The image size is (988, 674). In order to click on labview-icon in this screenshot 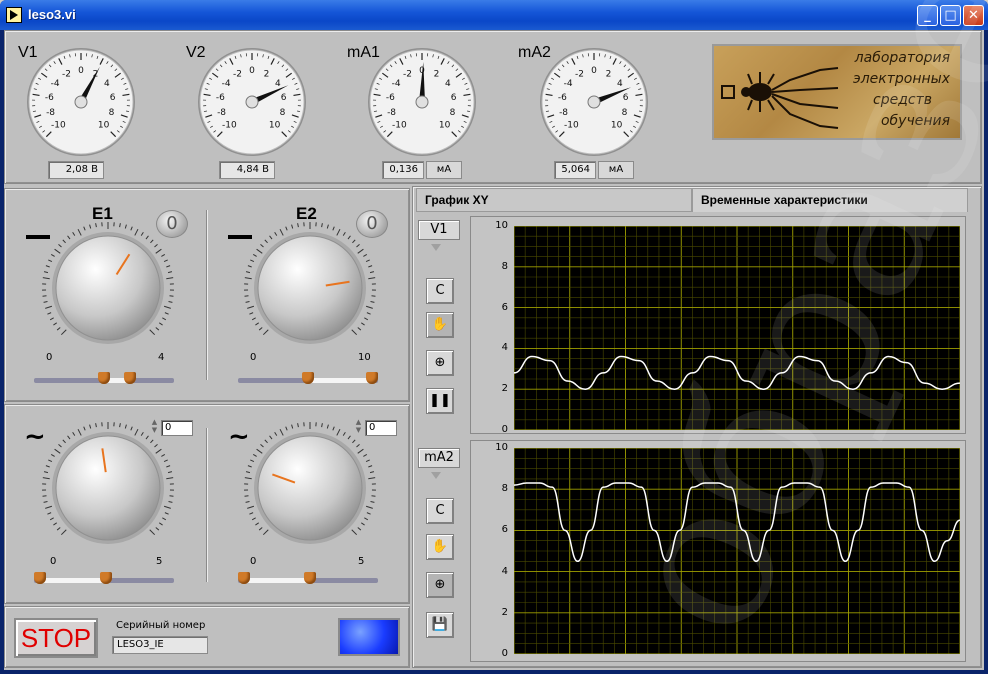, I will do `click(14, 15)`.